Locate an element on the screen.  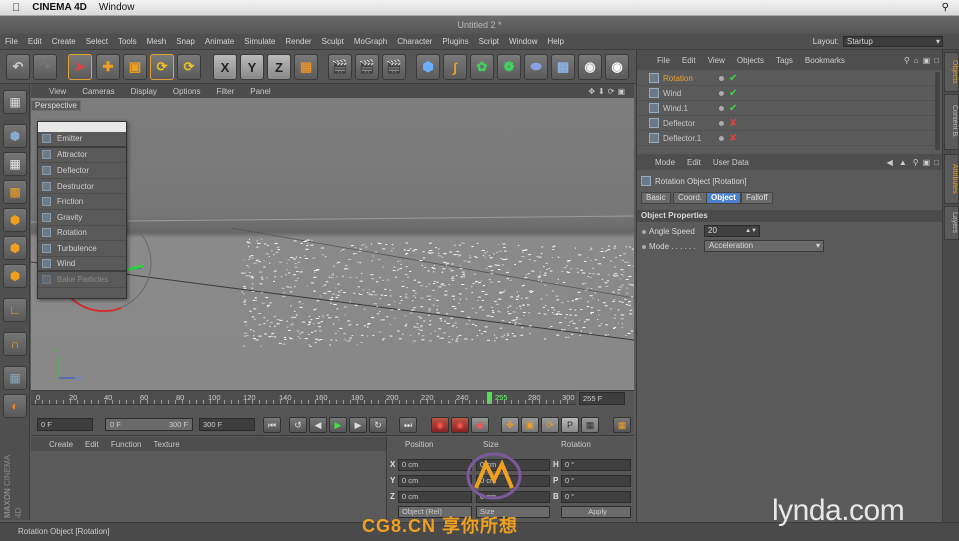
add-camera-button: ◉ is located at coordinates (590, 67).